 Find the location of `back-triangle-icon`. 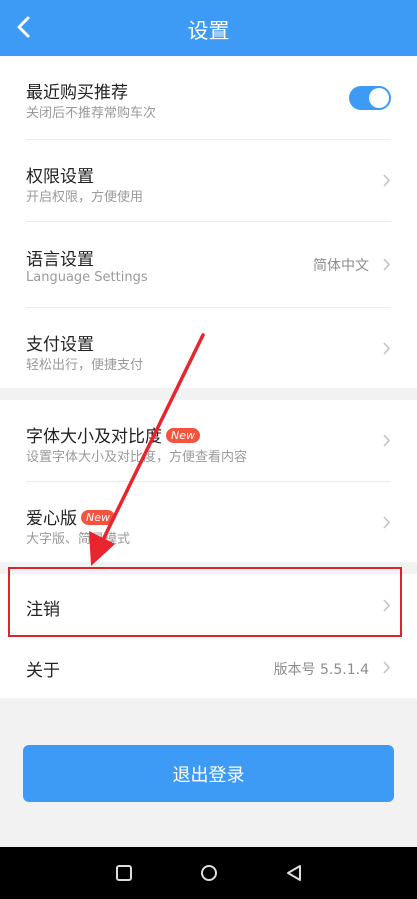

back-triangle-icon is located at coordinates (294, 873).